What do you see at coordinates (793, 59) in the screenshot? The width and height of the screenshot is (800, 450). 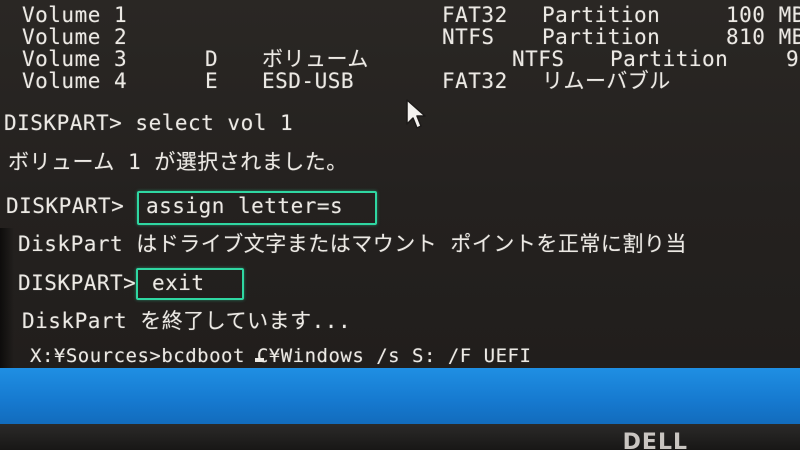 I see `volume-size: 9` at bounding box center [793, 59].